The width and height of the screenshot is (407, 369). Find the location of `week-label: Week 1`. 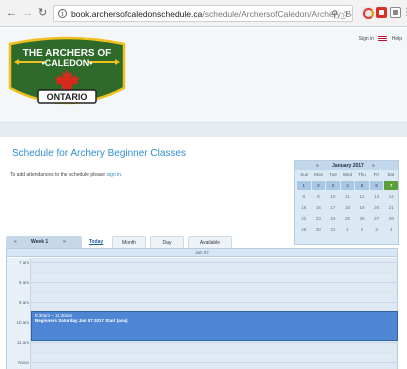

week-label: Week 1 is located at coordinates (40, 242).